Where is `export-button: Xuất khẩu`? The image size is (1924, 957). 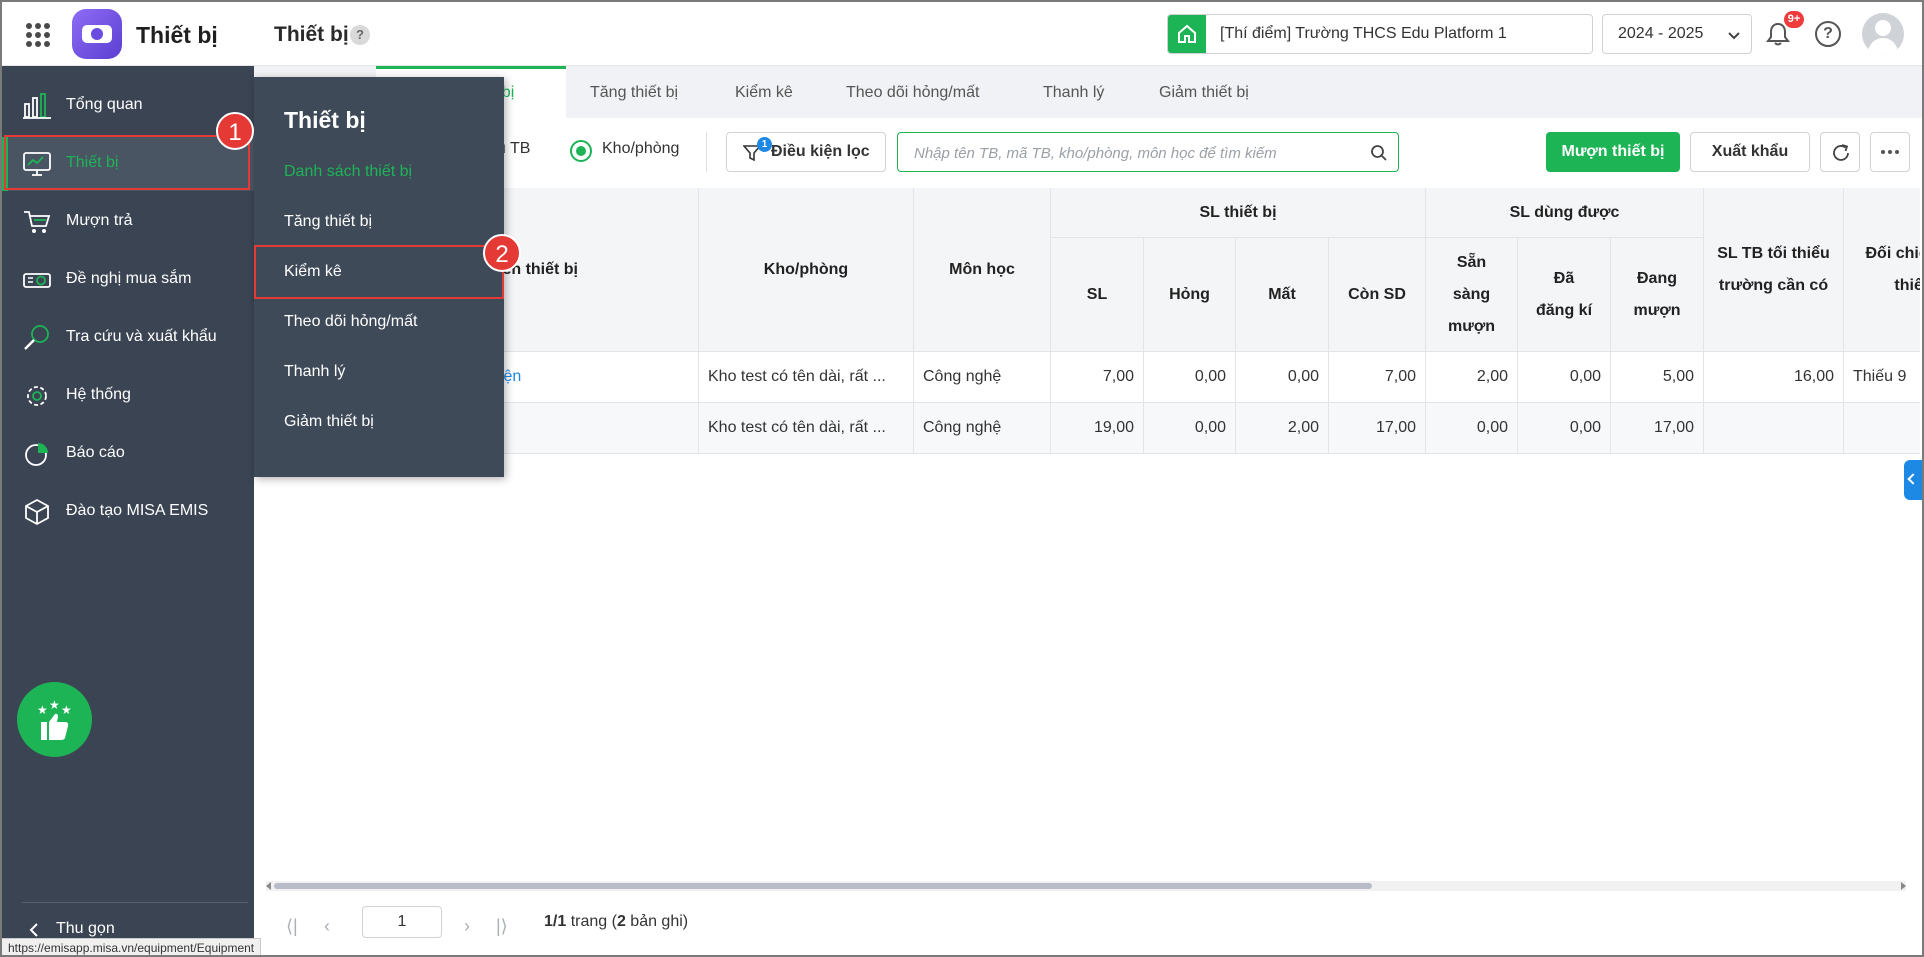
export-button: Xuất khẩu is located at coordinates (1750, 152).